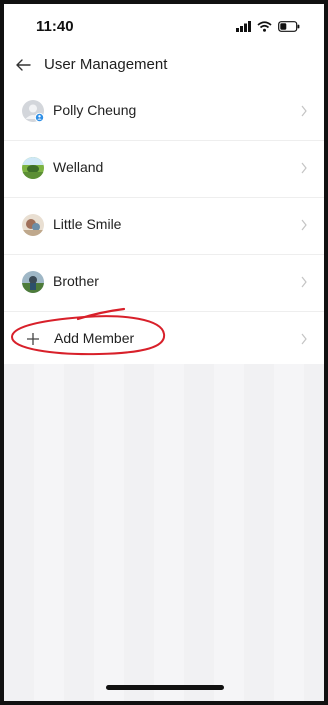 The height and width of the screenshot is (705, 328). Describe the element at coordinates (76, 281) in the screenshot. I see `member-name: Brother` at that location.